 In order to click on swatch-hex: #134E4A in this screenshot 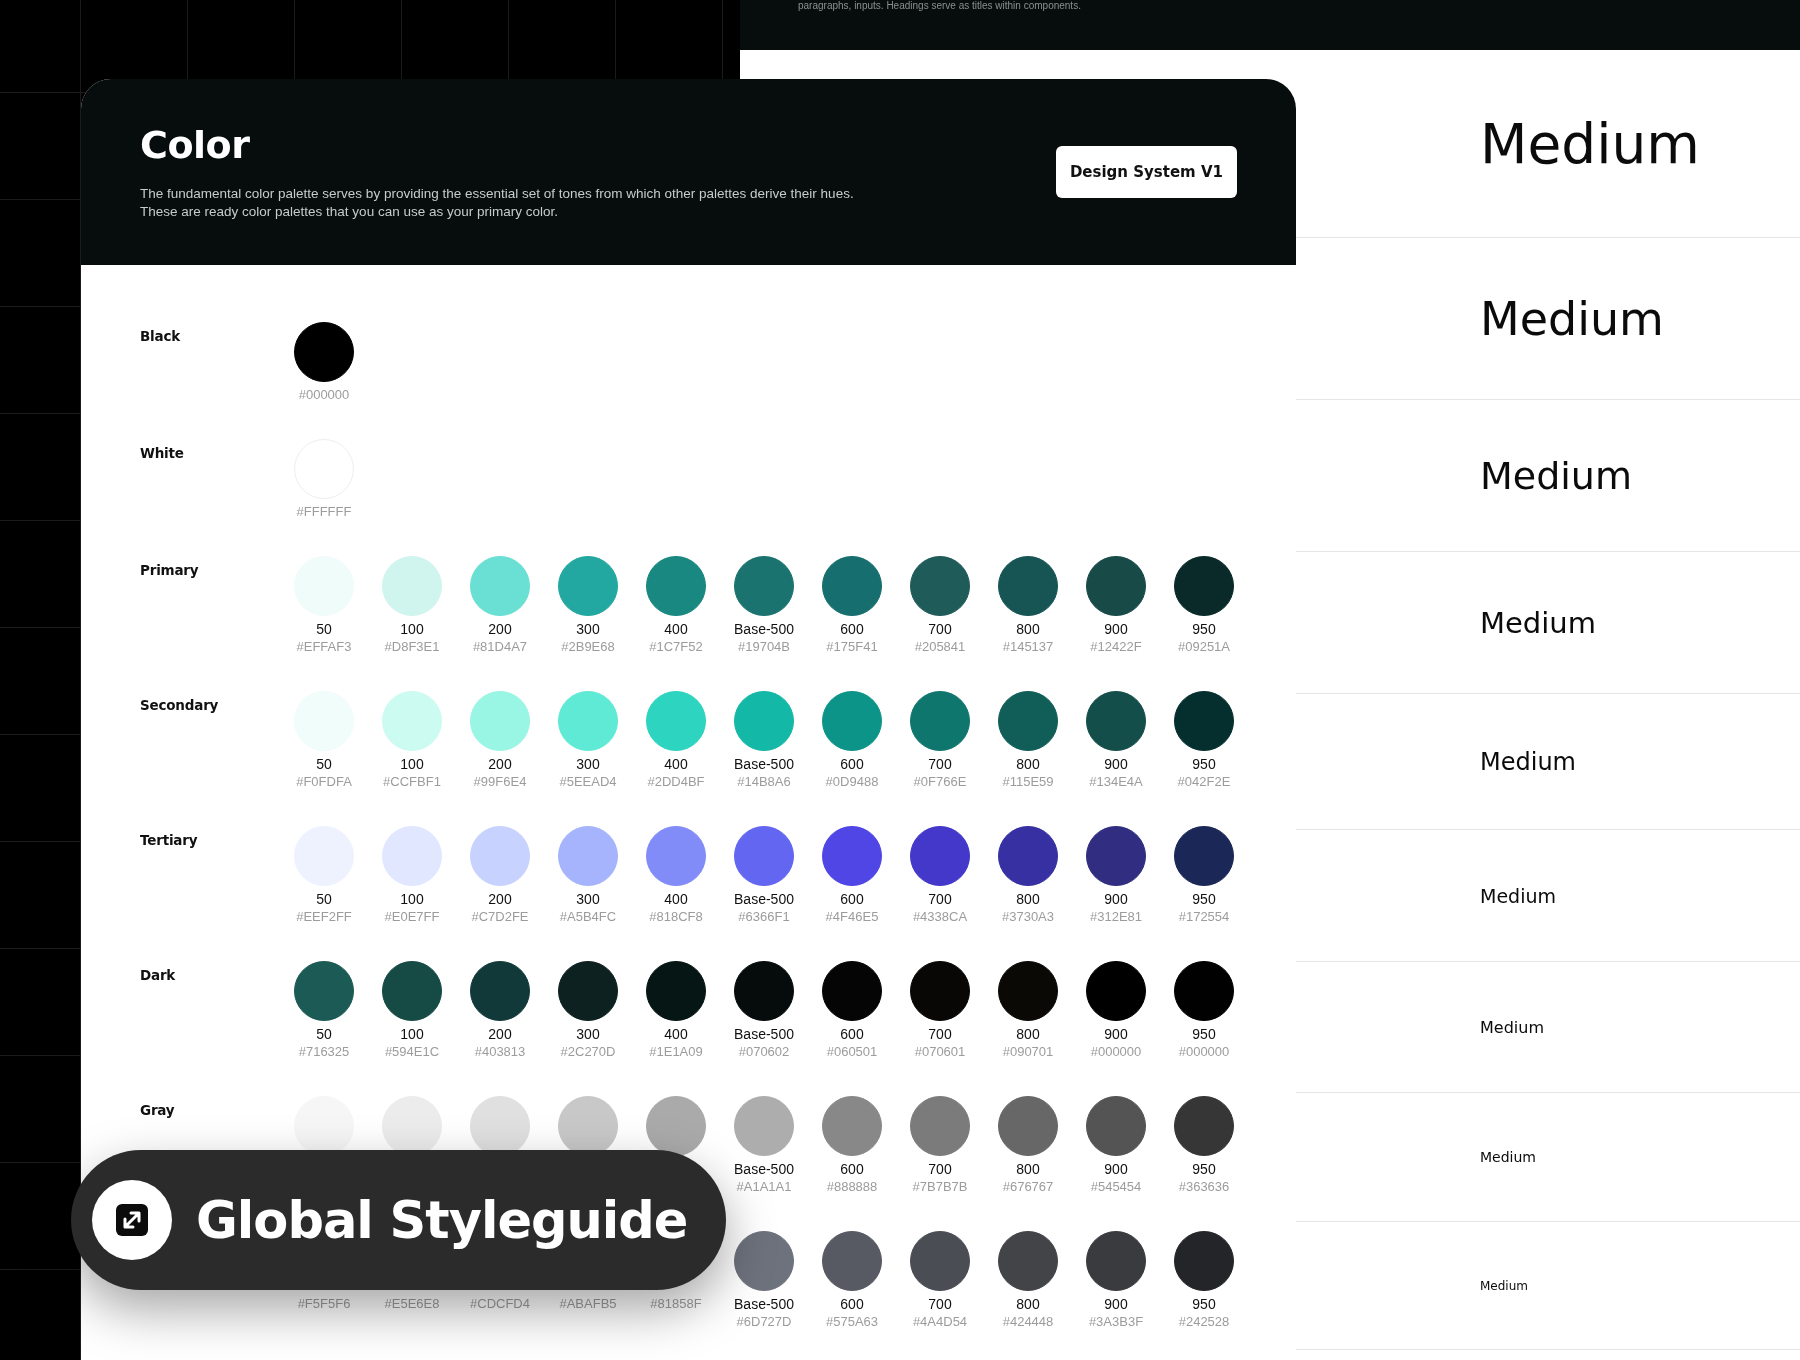, I will do `click(1116, 782)`.